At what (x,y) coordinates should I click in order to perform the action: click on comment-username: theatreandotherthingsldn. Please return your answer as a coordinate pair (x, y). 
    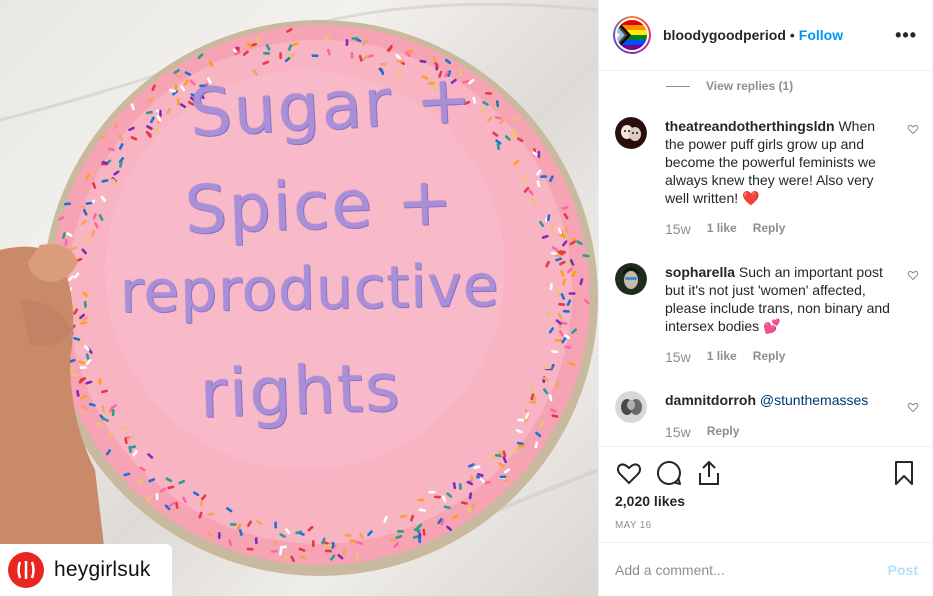
    Looking at the image, I should click on (750, 126).